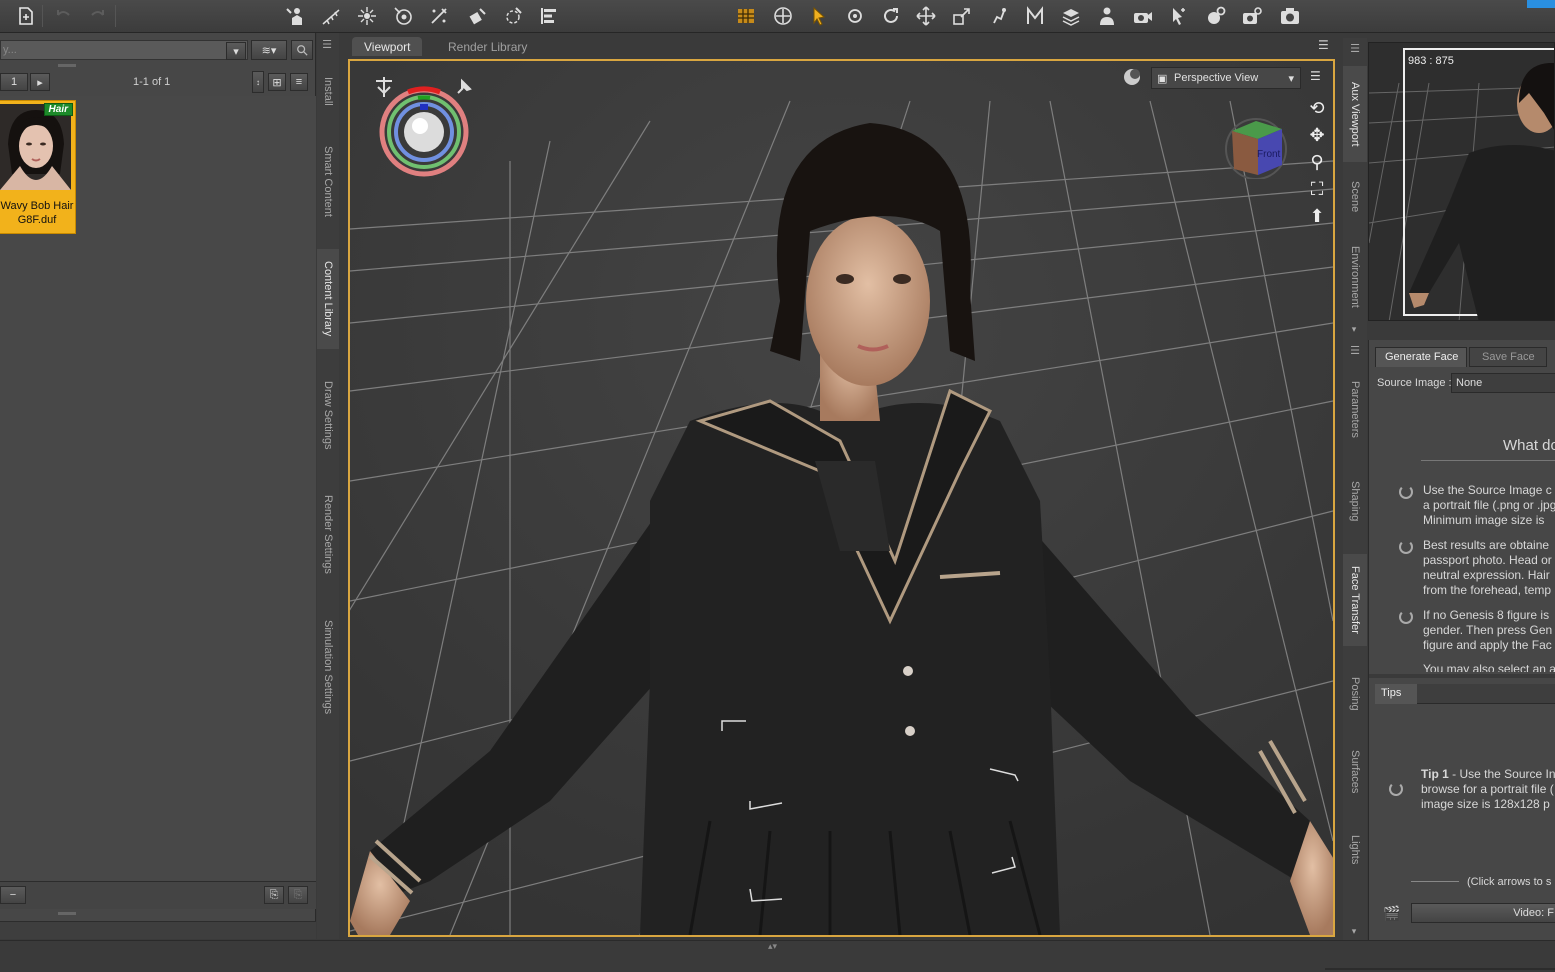 This screenshot has width=1555, height=972. What do you see at coordinates (14, 82) in the screenshot?
I see `page-number-field: 1` at bounding box center [14, 82].